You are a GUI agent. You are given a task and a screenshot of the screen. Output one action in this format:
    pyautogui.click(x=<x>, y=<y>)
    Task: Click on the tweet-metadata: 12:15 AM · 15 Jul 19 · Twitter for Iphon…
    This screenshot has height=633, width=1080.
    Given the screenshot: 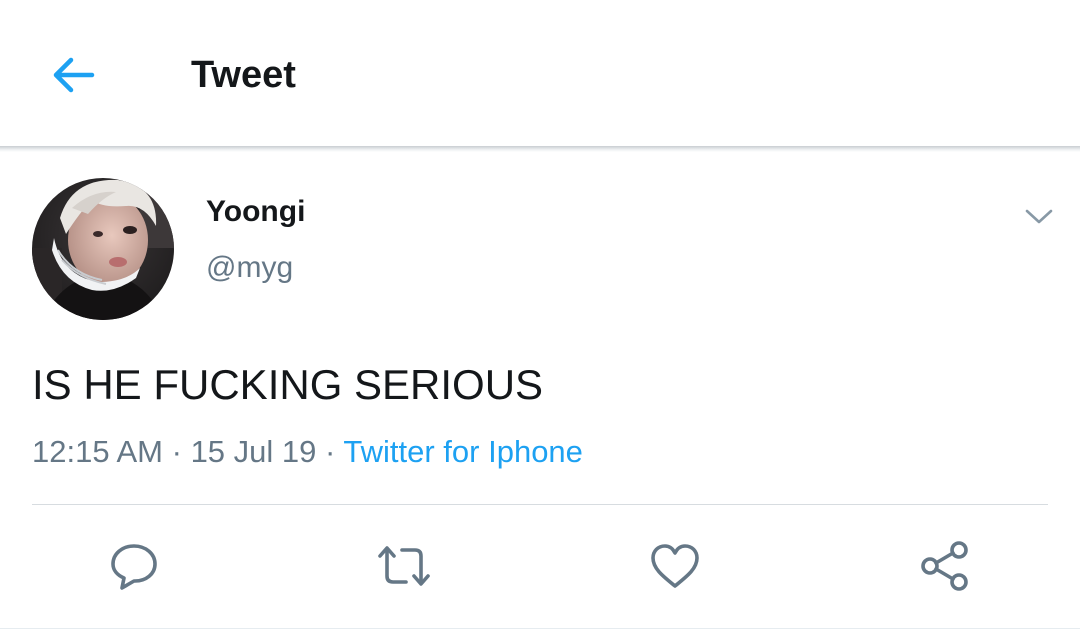 What is the action you would take?
    pyautogui.click(x=307, y=452)
    